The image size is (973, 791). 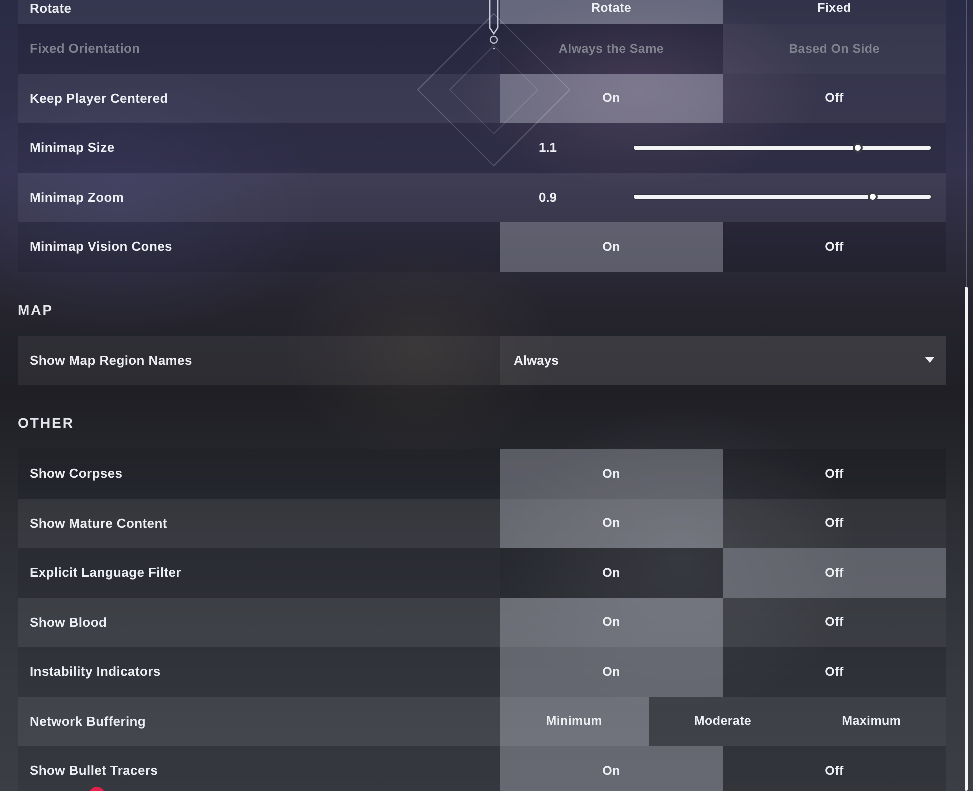 What do you see at coordinates (966, 539) in the screenshot?
I see `scrollbar-thumb` at bounding box center [966, 539].